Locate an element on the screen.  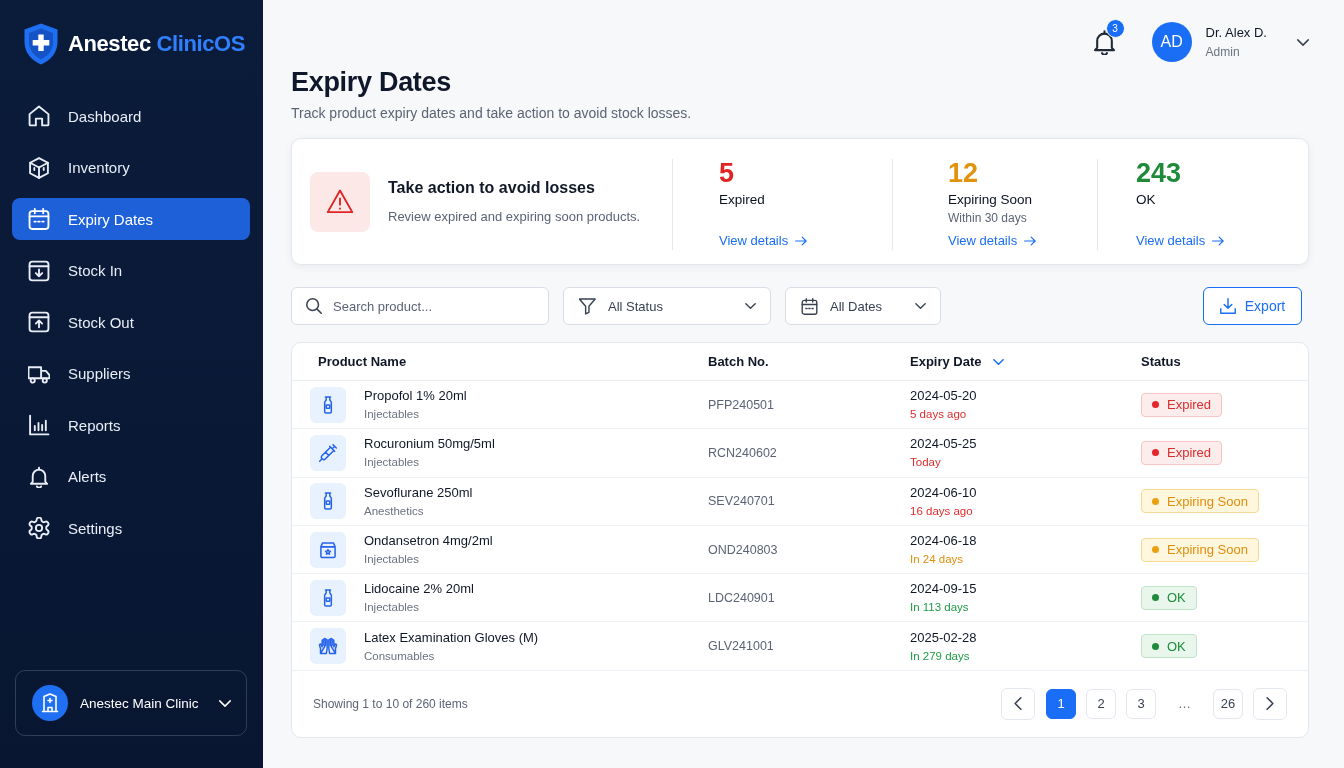
batch-number: PFP240501 is located at coordinates (742, 404).